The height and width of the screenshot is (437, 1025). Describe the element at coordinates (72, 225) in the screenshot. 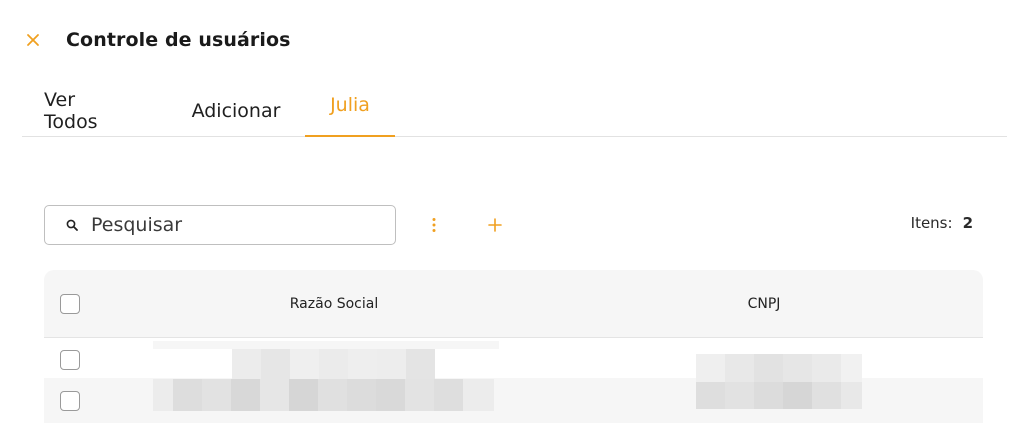

I see `search-icon` at that location.